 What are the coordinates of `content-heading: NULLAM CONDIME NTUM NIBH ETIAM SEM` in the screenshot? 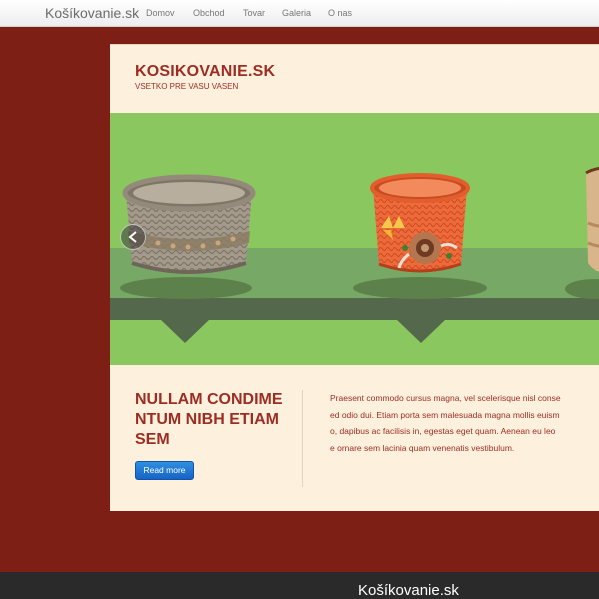 It's located at (215, 420).